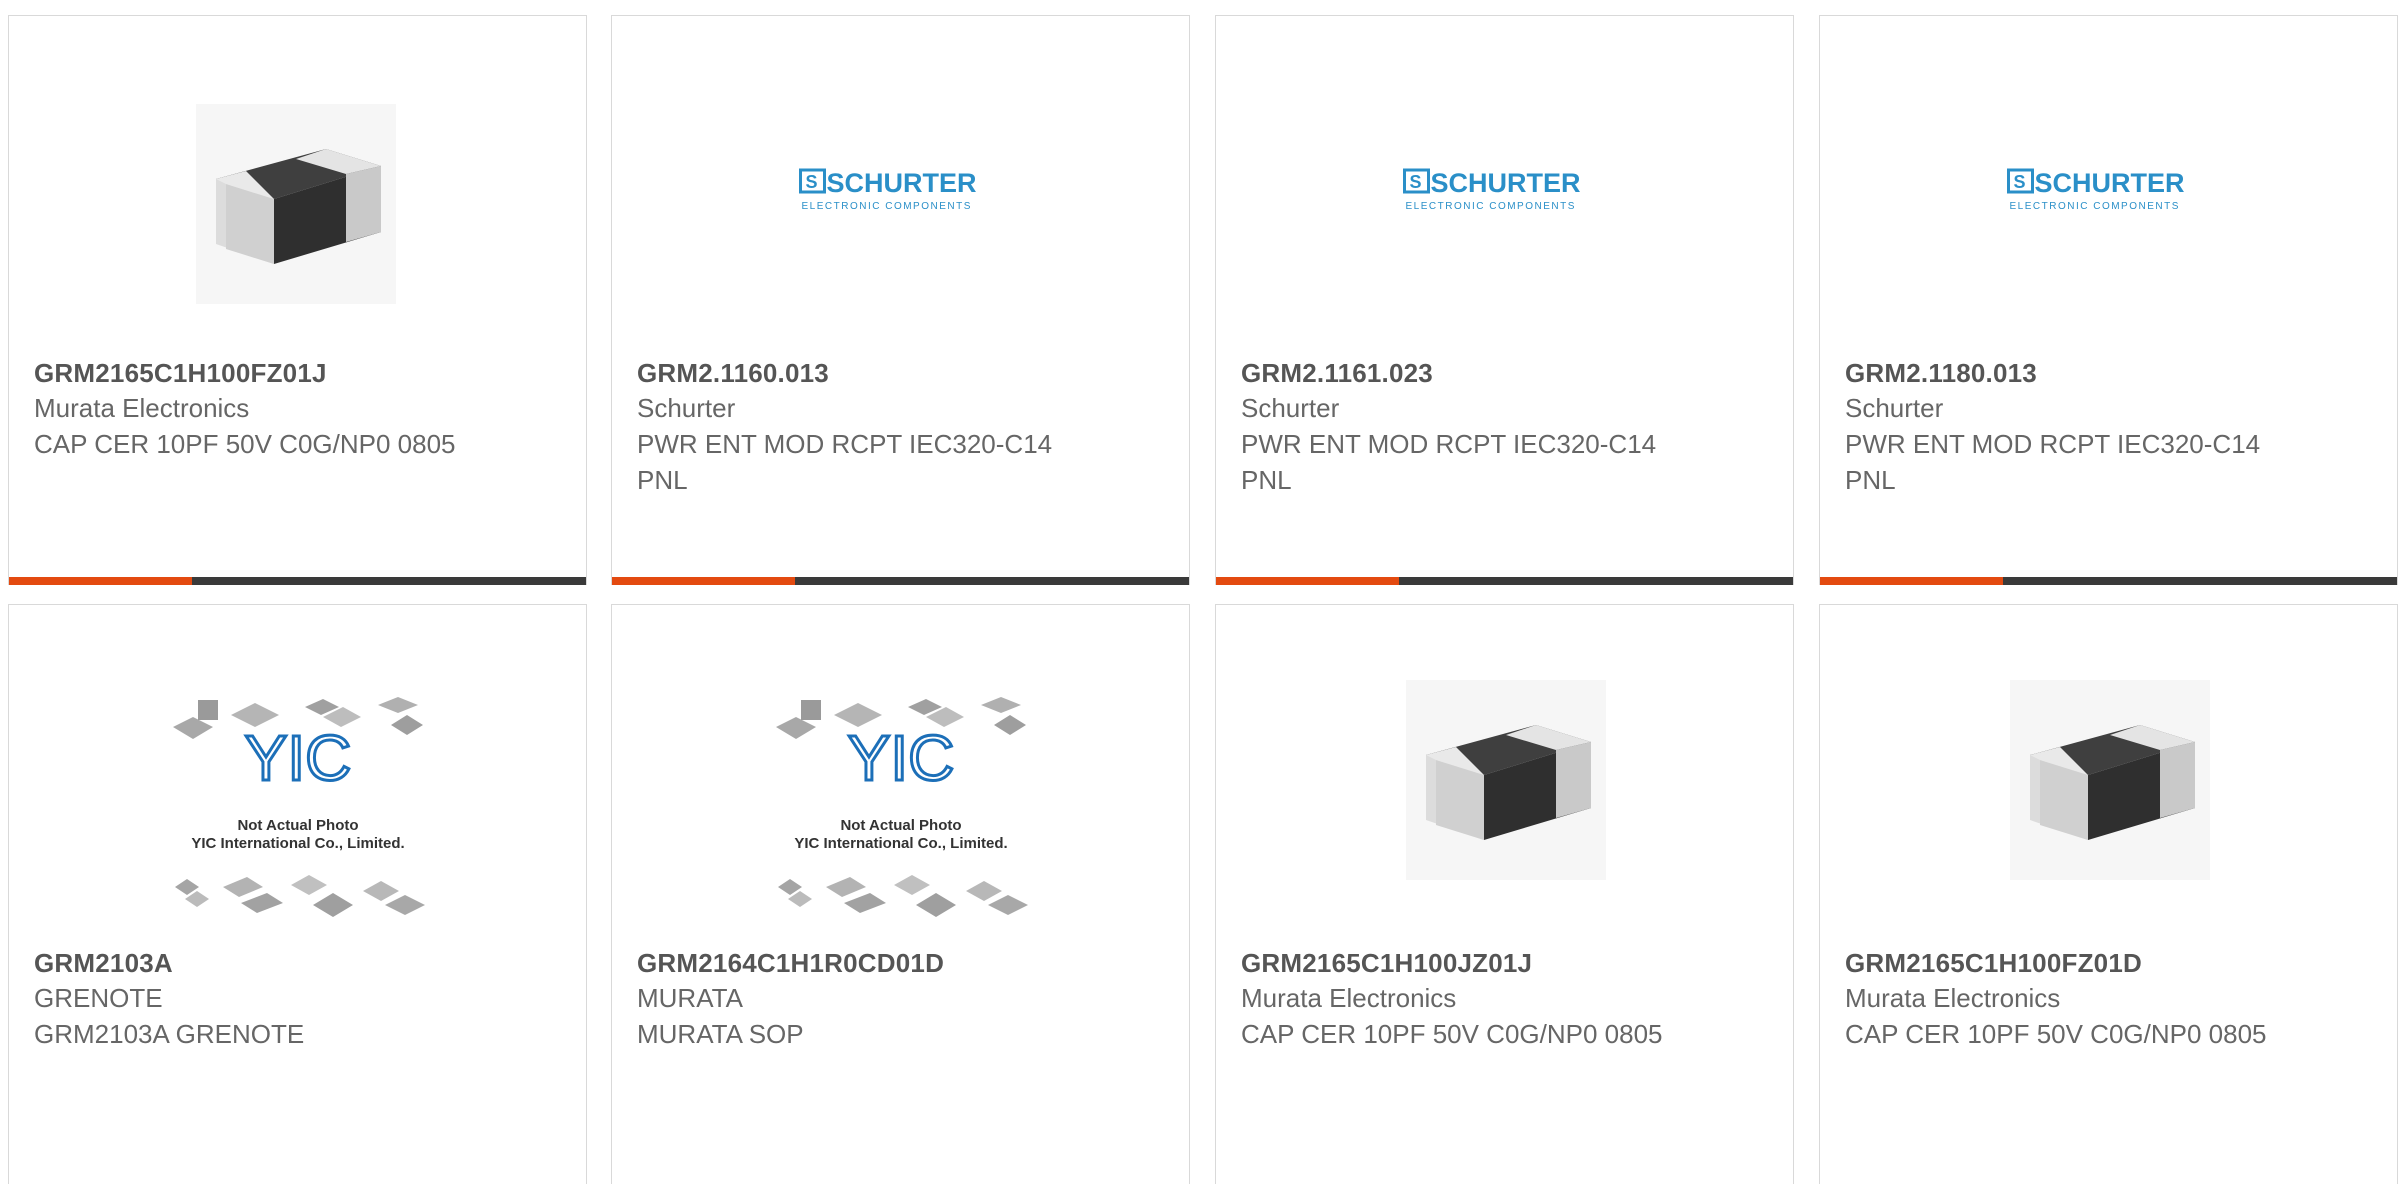 The height and width of the screenshot is (1184, 2400). What do you see at coordinates (1507, 373) in the screenshot?
I see `part-number: GRM2.1161.023` at bounding box center [1507, 373].